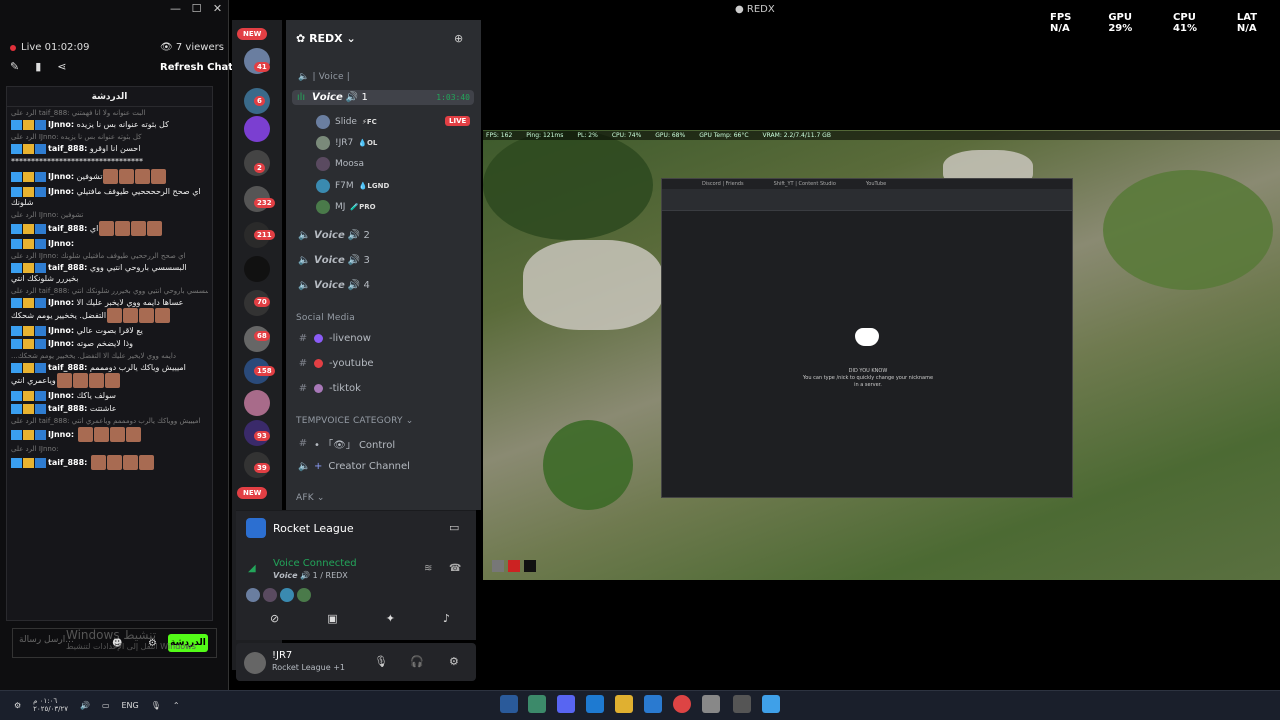 The width and height of the screenshot is (1280, 720). What do you see at coordinates (390, 618) in the screenshot?
I see `activities-icon: ✦` at bounding box center [390, 618].